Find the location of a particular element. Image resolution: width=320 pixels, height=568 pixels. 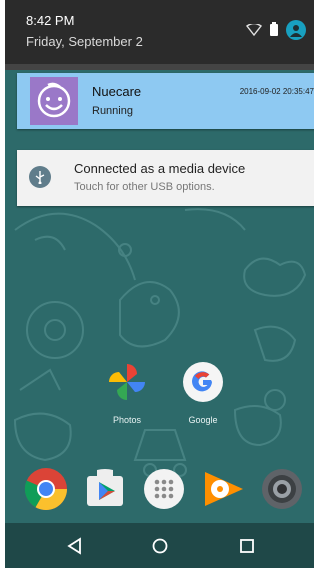

clock-date: Friday, September 2 is located at coordinates (84, 41).